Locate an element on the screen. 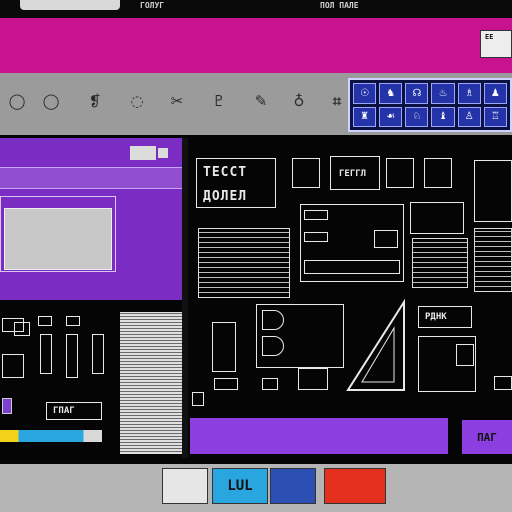 The height and width of the screenshot is (512, 512). title-card-line2: ДОЛЕЛ is located at coordinates (225, 196).